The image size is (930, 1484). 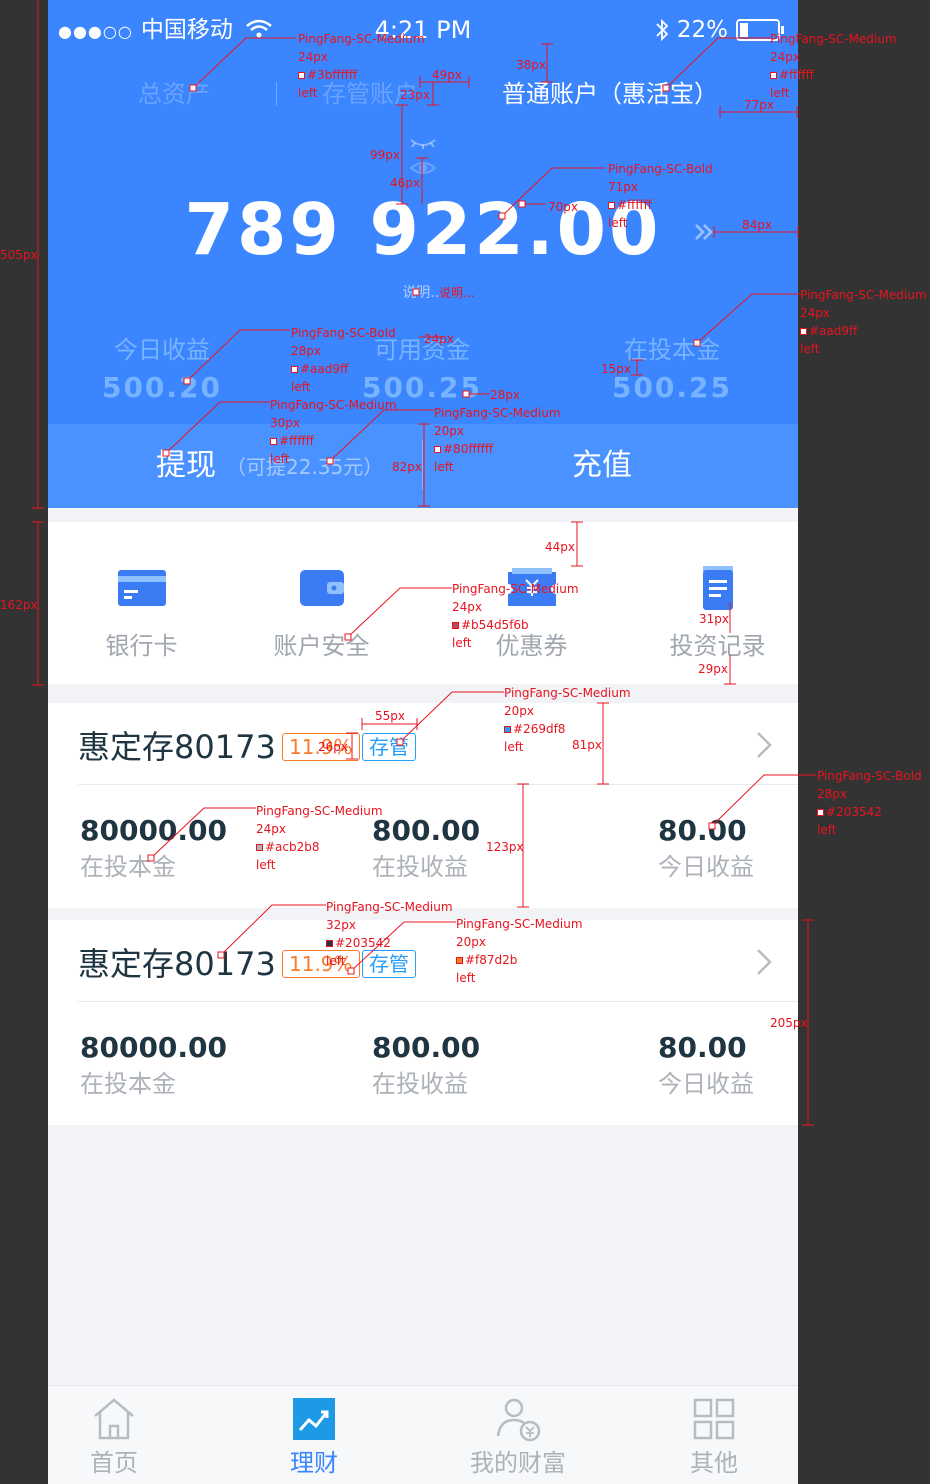 What do you see at coordinates (759, 105) in the screenshot?
I see `dim-label: 77px` at bounding box center [759, 105].